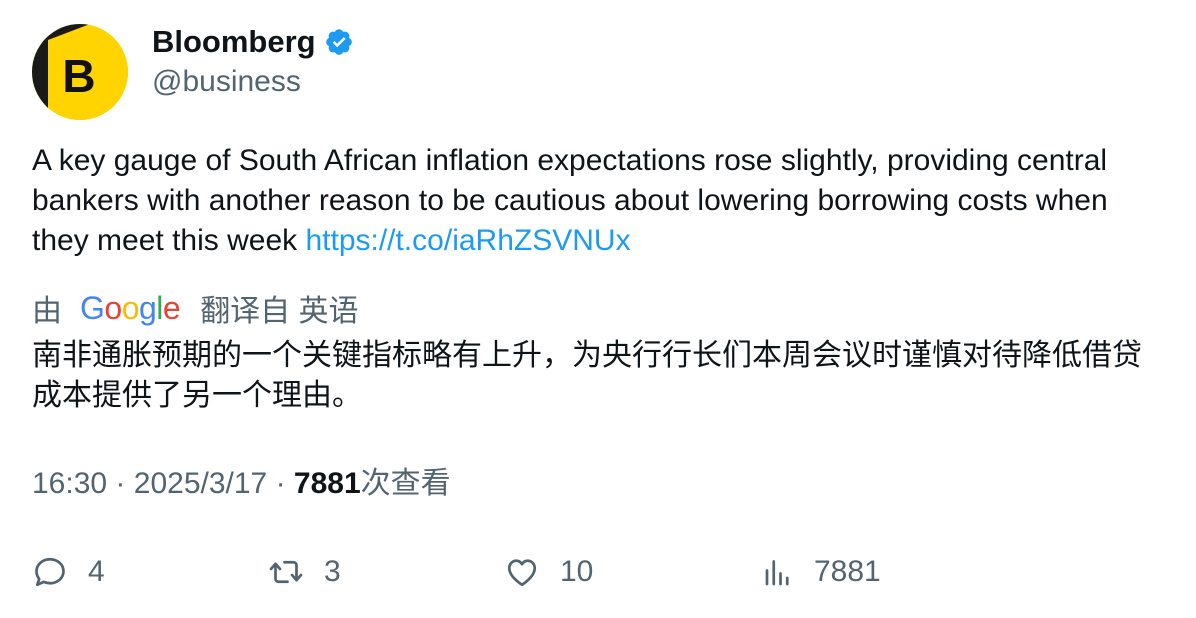 This screenshot has width=1196, height=618. Describe the element at coordinates (200, 483) in the screenshot. I see `tweet-date: 2025/3/17` at that location.